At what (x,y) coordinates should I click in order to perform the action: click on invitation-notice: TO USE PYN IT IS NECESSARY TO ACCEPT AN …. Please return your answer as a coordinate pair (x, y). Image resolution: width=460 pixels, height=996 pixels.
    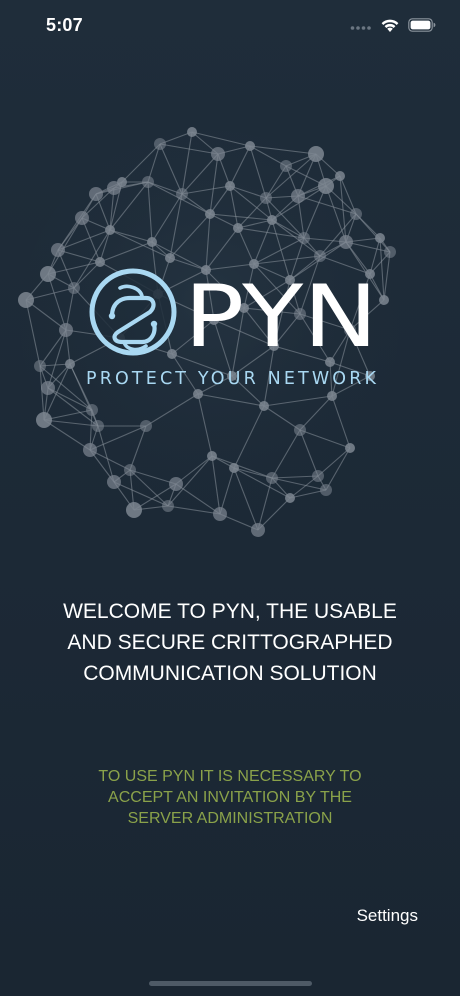
    Looking at the image, I should click on (230, 797).